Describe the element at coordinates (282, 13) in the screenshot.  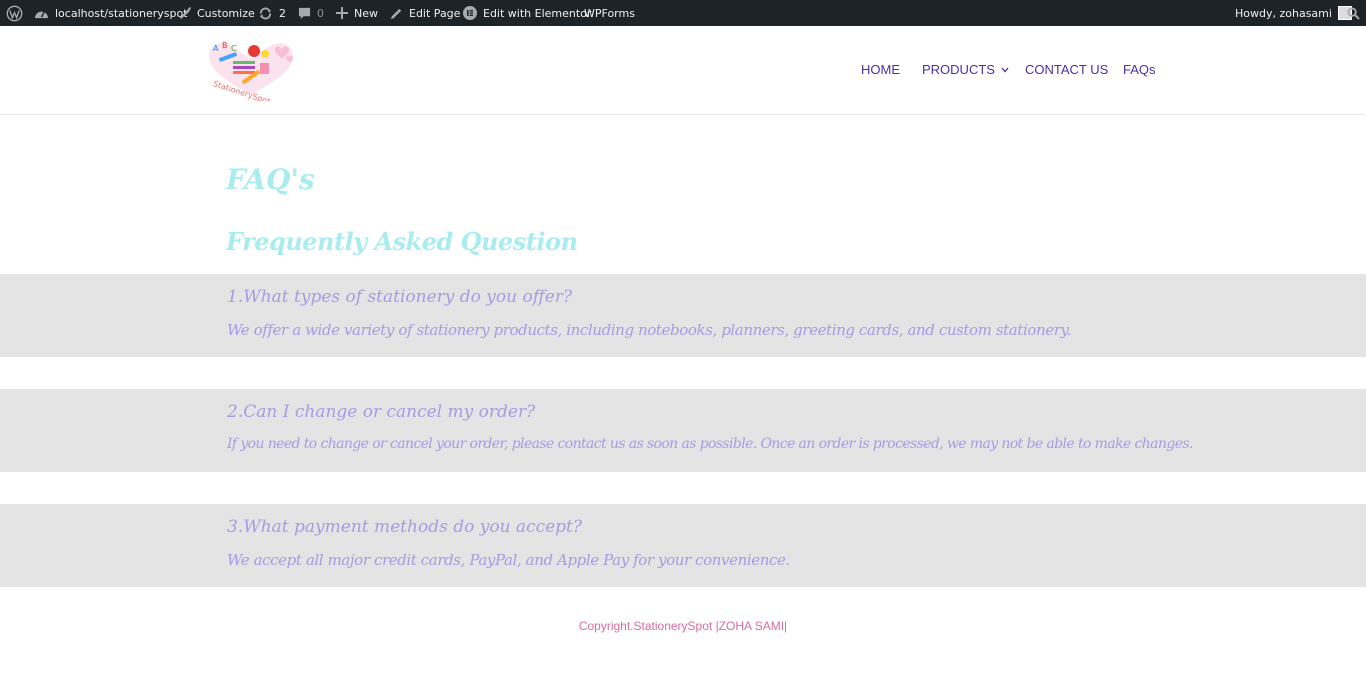
I see `updates-count: 2` at that location.